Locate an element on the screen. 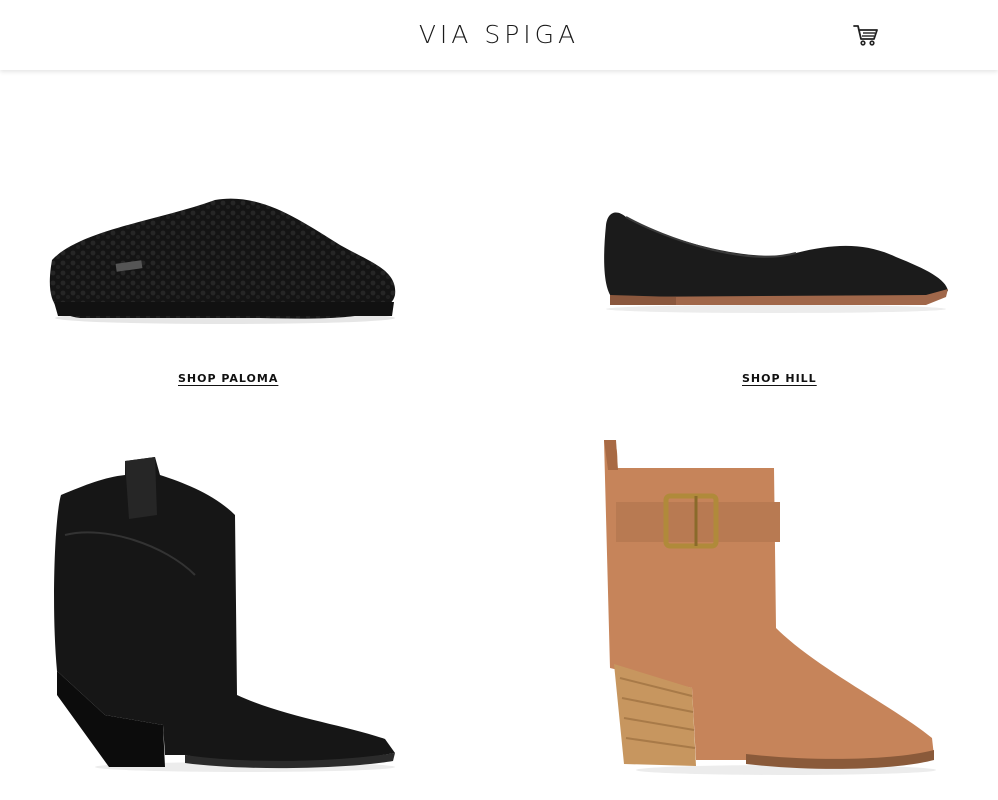  shop-paloma-link: SHOP PALOMA is located at coordinates (228, 378).